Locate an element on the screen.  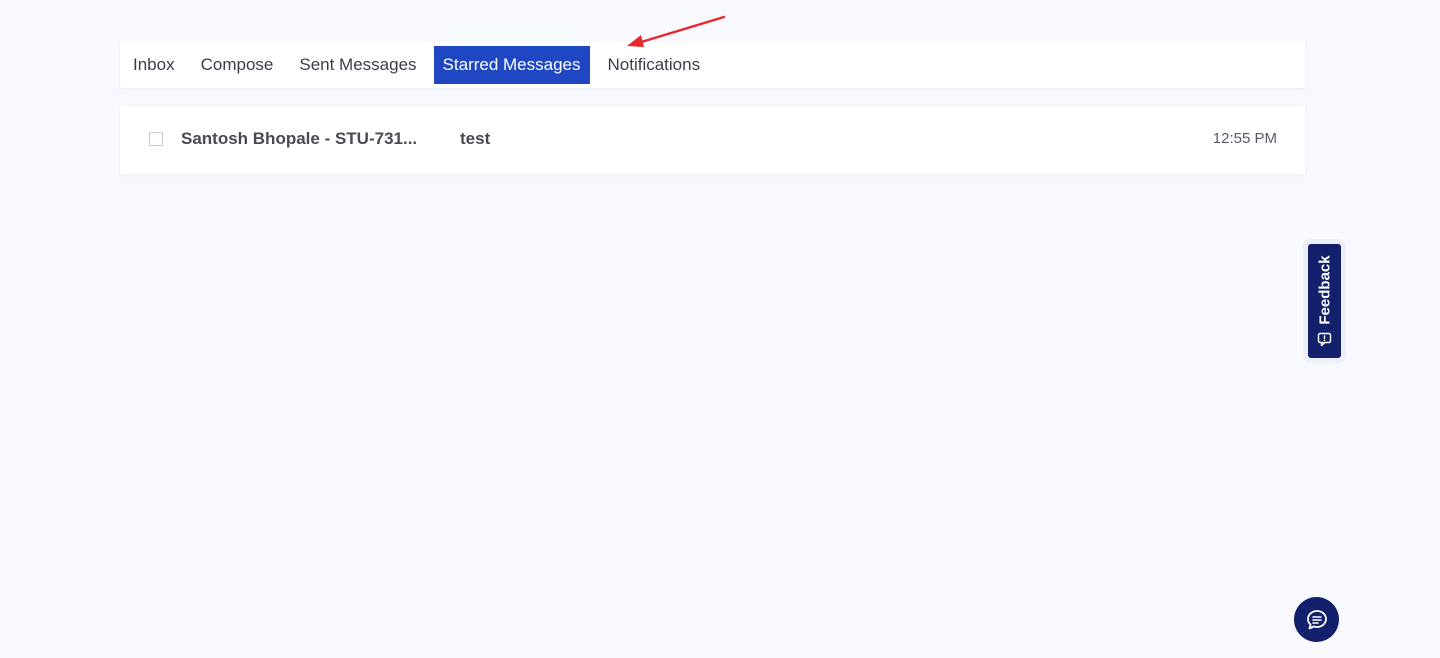
message-subject: test is located at coordinates (475, 138).